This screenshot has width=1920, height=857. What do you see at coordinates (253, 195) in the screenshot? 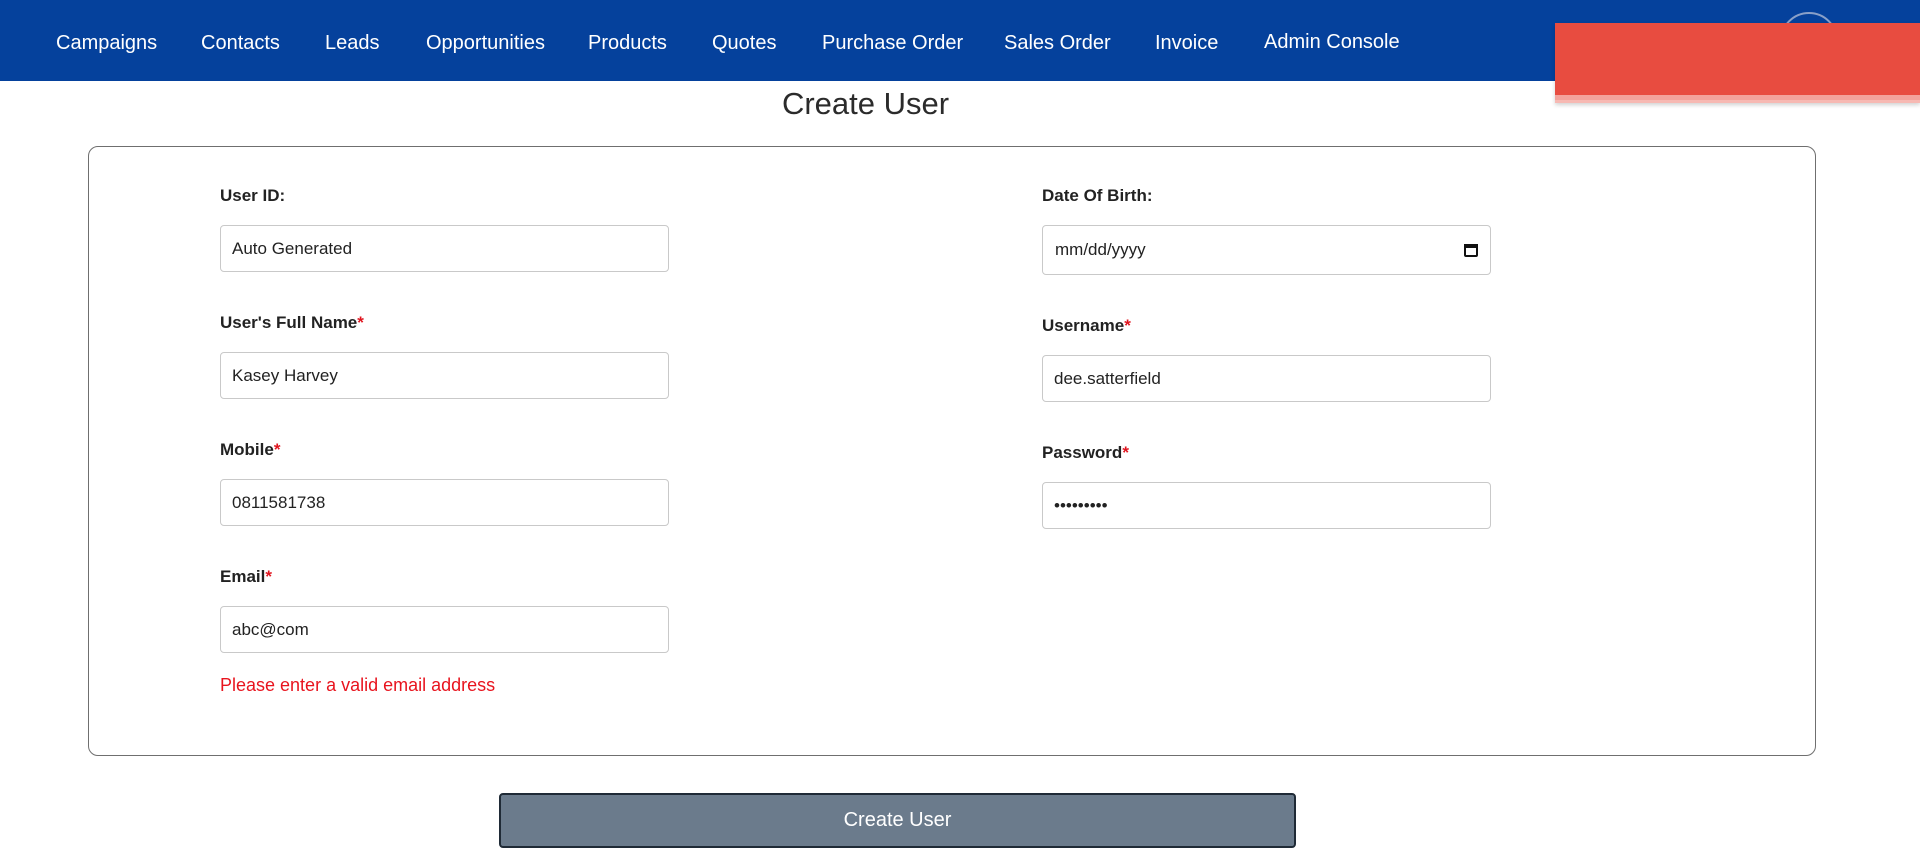
I see `user-id-label: User ID:` at bounding box center [253, 195].